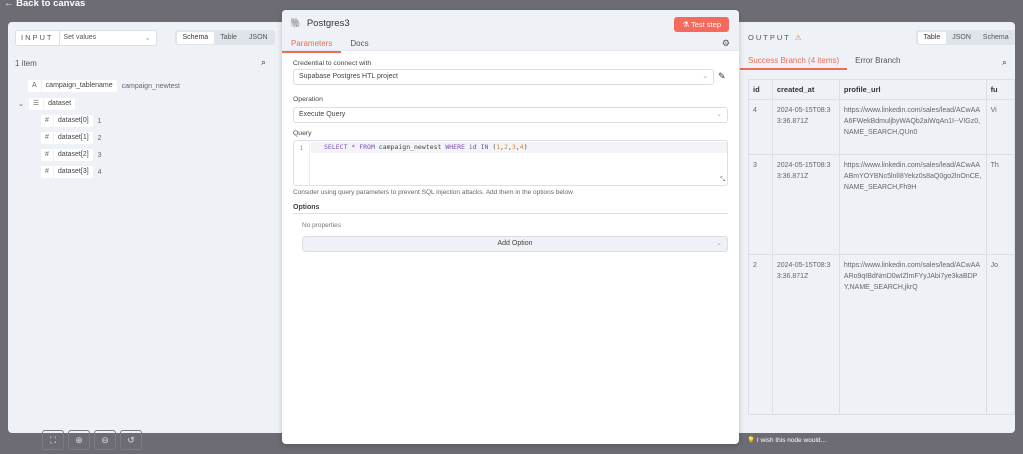 The image size is (1023, 454). I want to click on sql-keyword: IN, so click(482, 147).